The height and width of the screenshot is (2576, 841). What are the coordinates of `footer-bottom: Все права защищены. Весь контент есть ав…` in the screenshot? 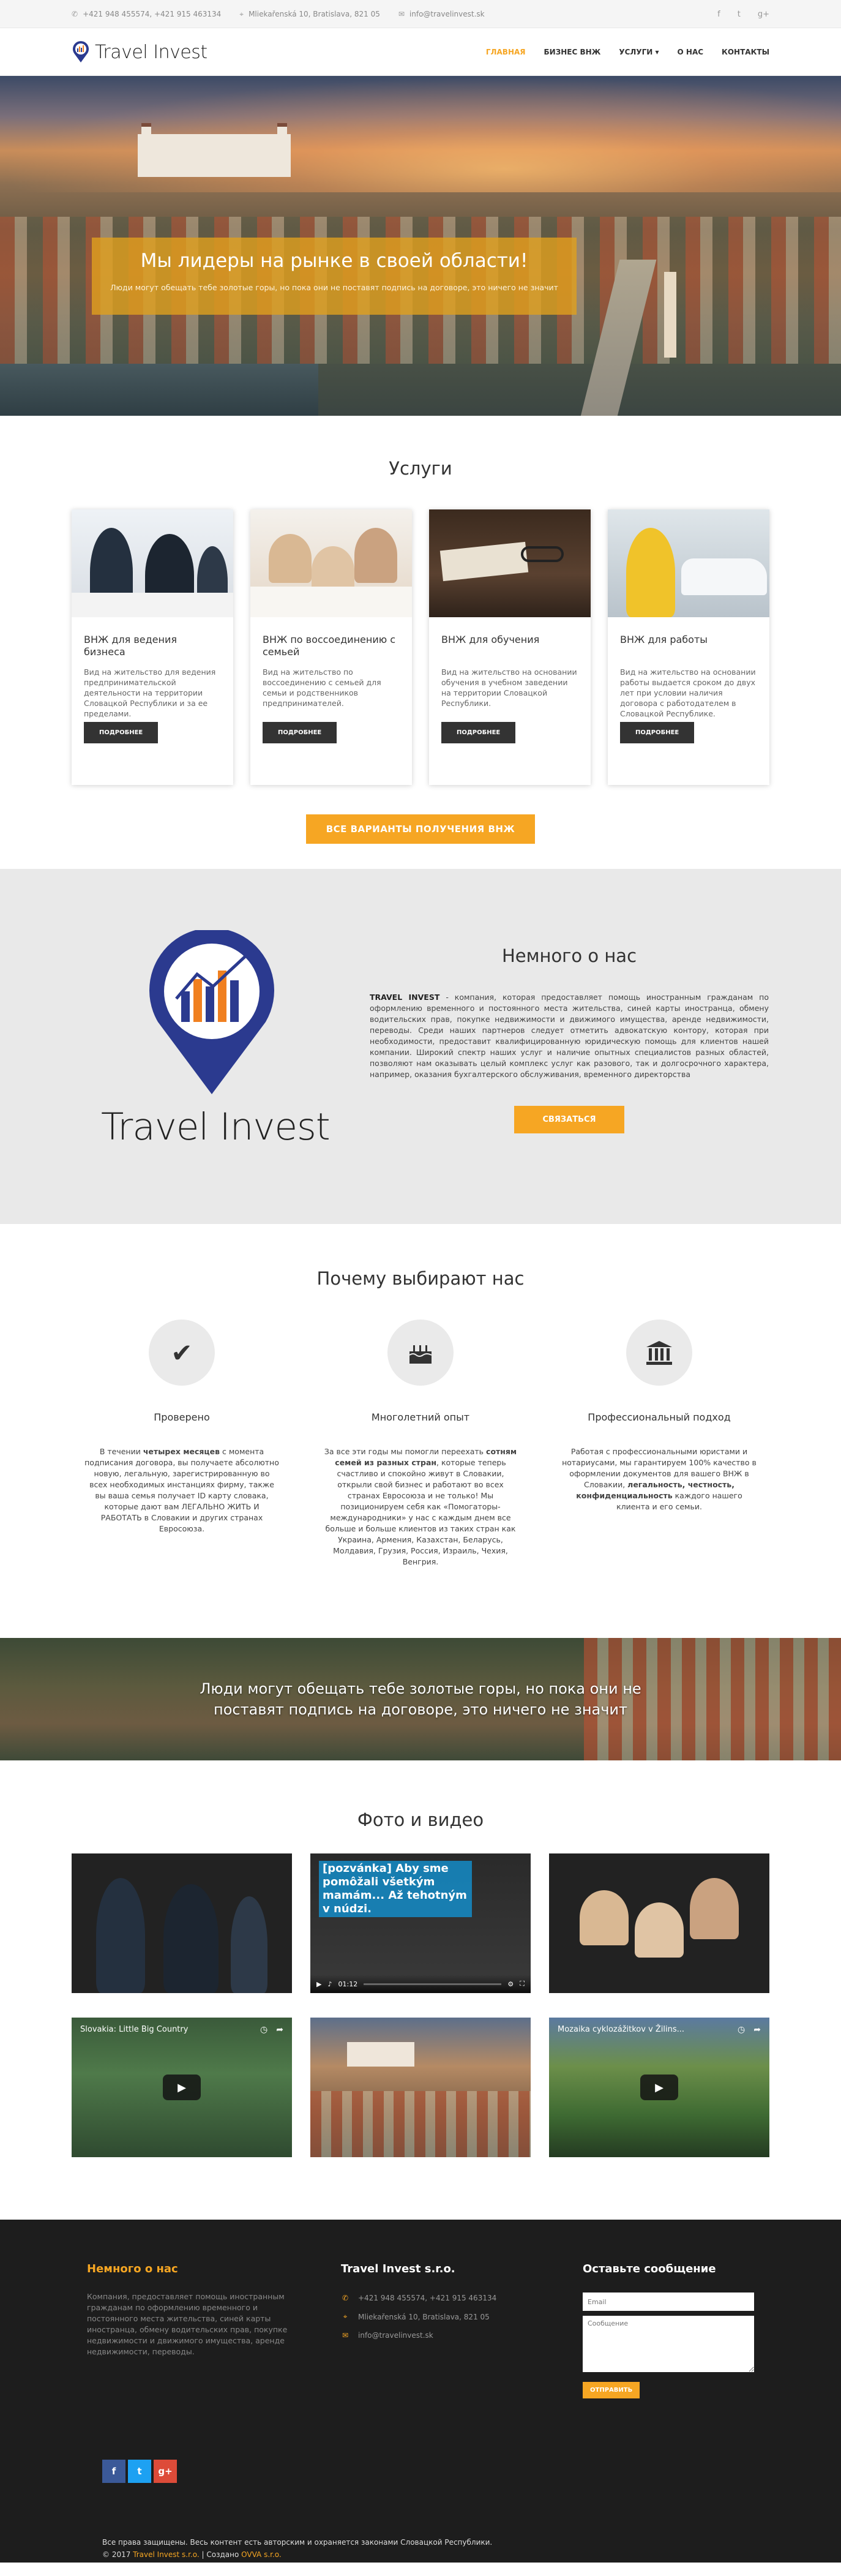 It's located at (297, 2548).